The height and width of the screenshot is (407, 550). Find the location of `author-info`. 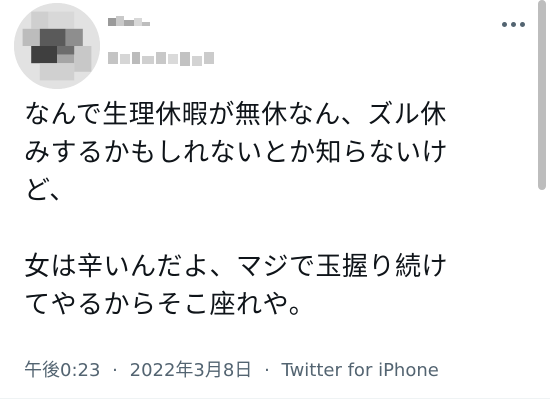

author-info is located at coordinates (228, 41).